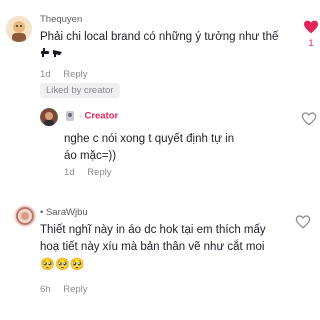 The width and height of the screenshot is (320, 320). Describe the element at coordinates (62, 264) in the screenshot. I see `pleading-face-emoji: 🥺🥺🥺` at that location.